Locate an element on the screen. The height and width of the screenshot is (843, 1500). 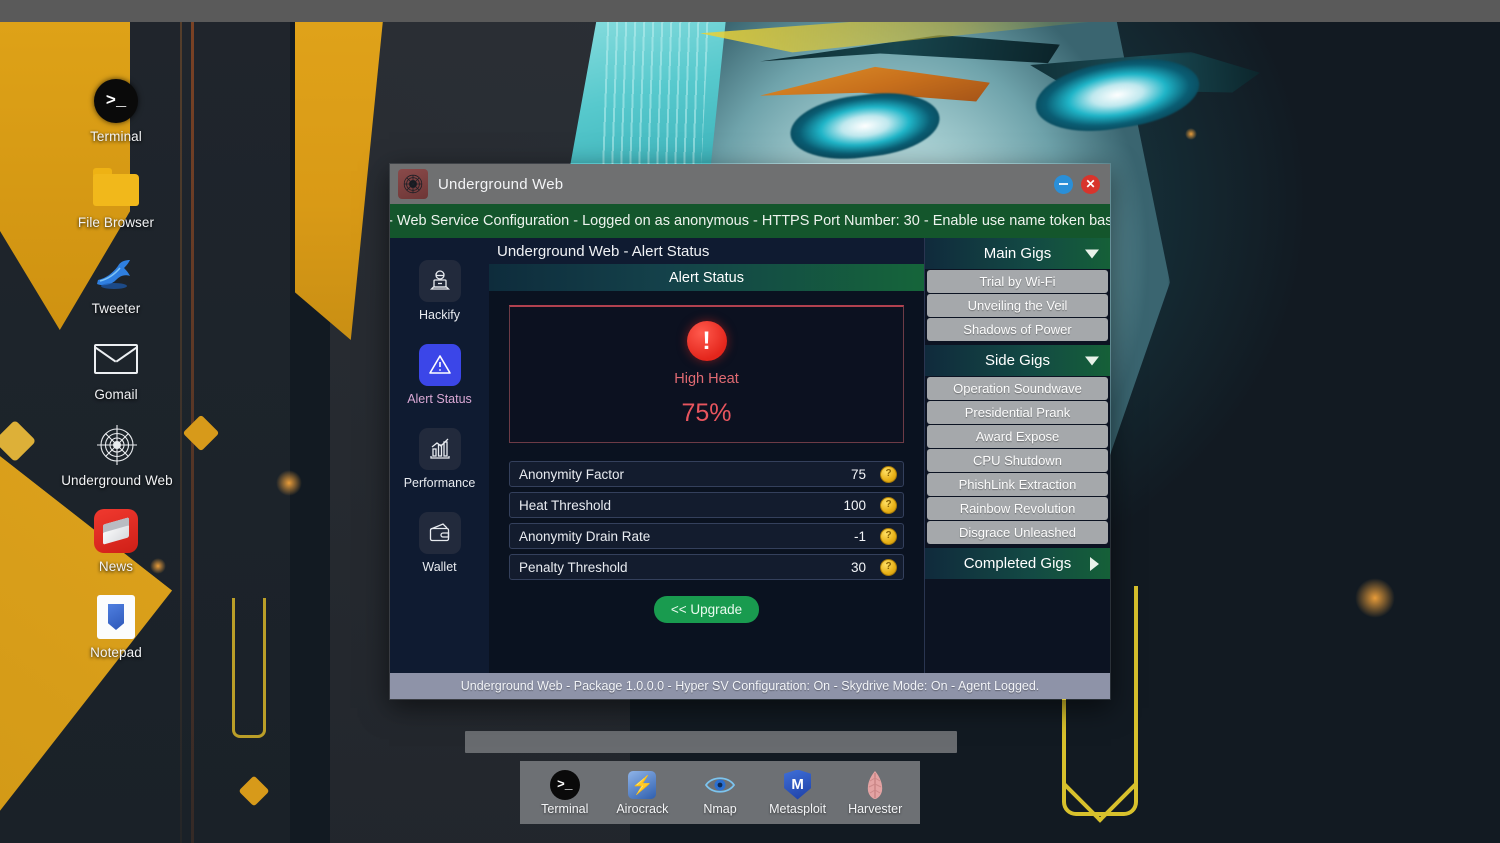
gigs-header-main: Main Gigs is located at coordinates (1017, 253).